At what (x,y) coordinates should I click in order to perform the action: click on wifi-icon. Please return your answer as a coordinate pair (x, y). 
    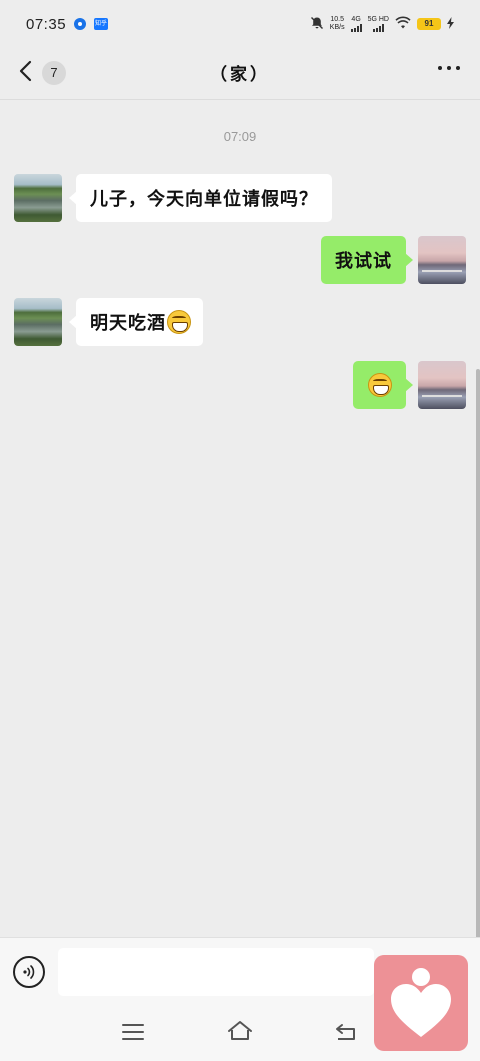
    Looking at the image, I should click on (403, 24).